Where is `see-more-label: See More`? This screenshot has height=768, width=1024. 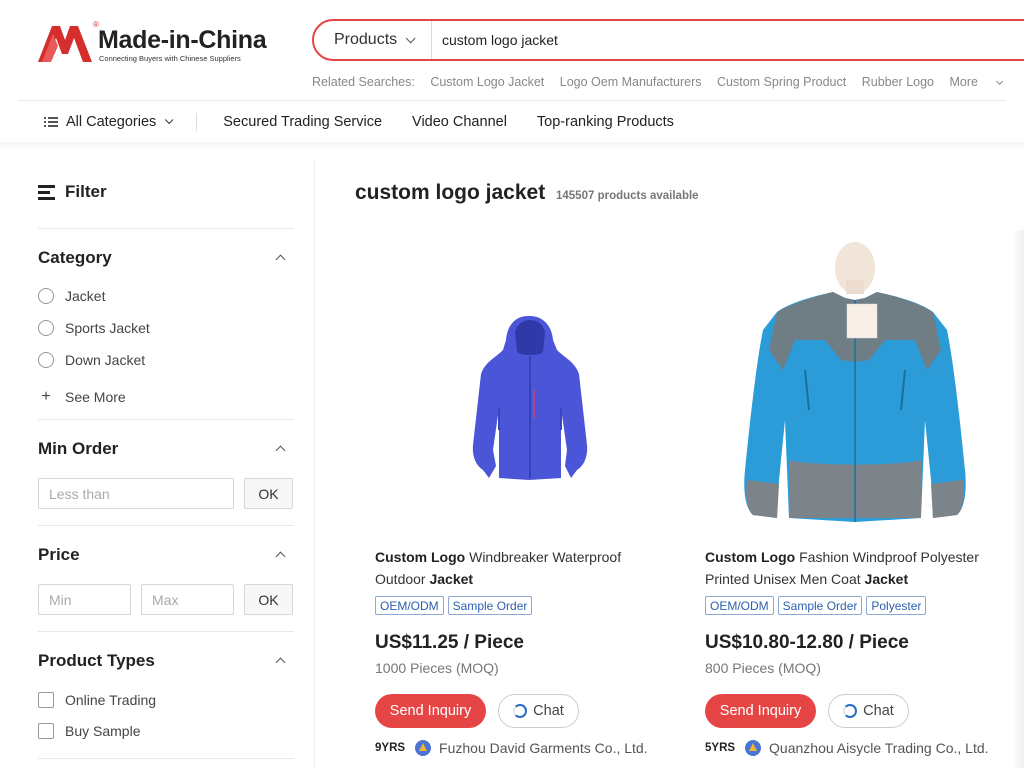 see-more-label: See More is located at coordinates (95, 397).